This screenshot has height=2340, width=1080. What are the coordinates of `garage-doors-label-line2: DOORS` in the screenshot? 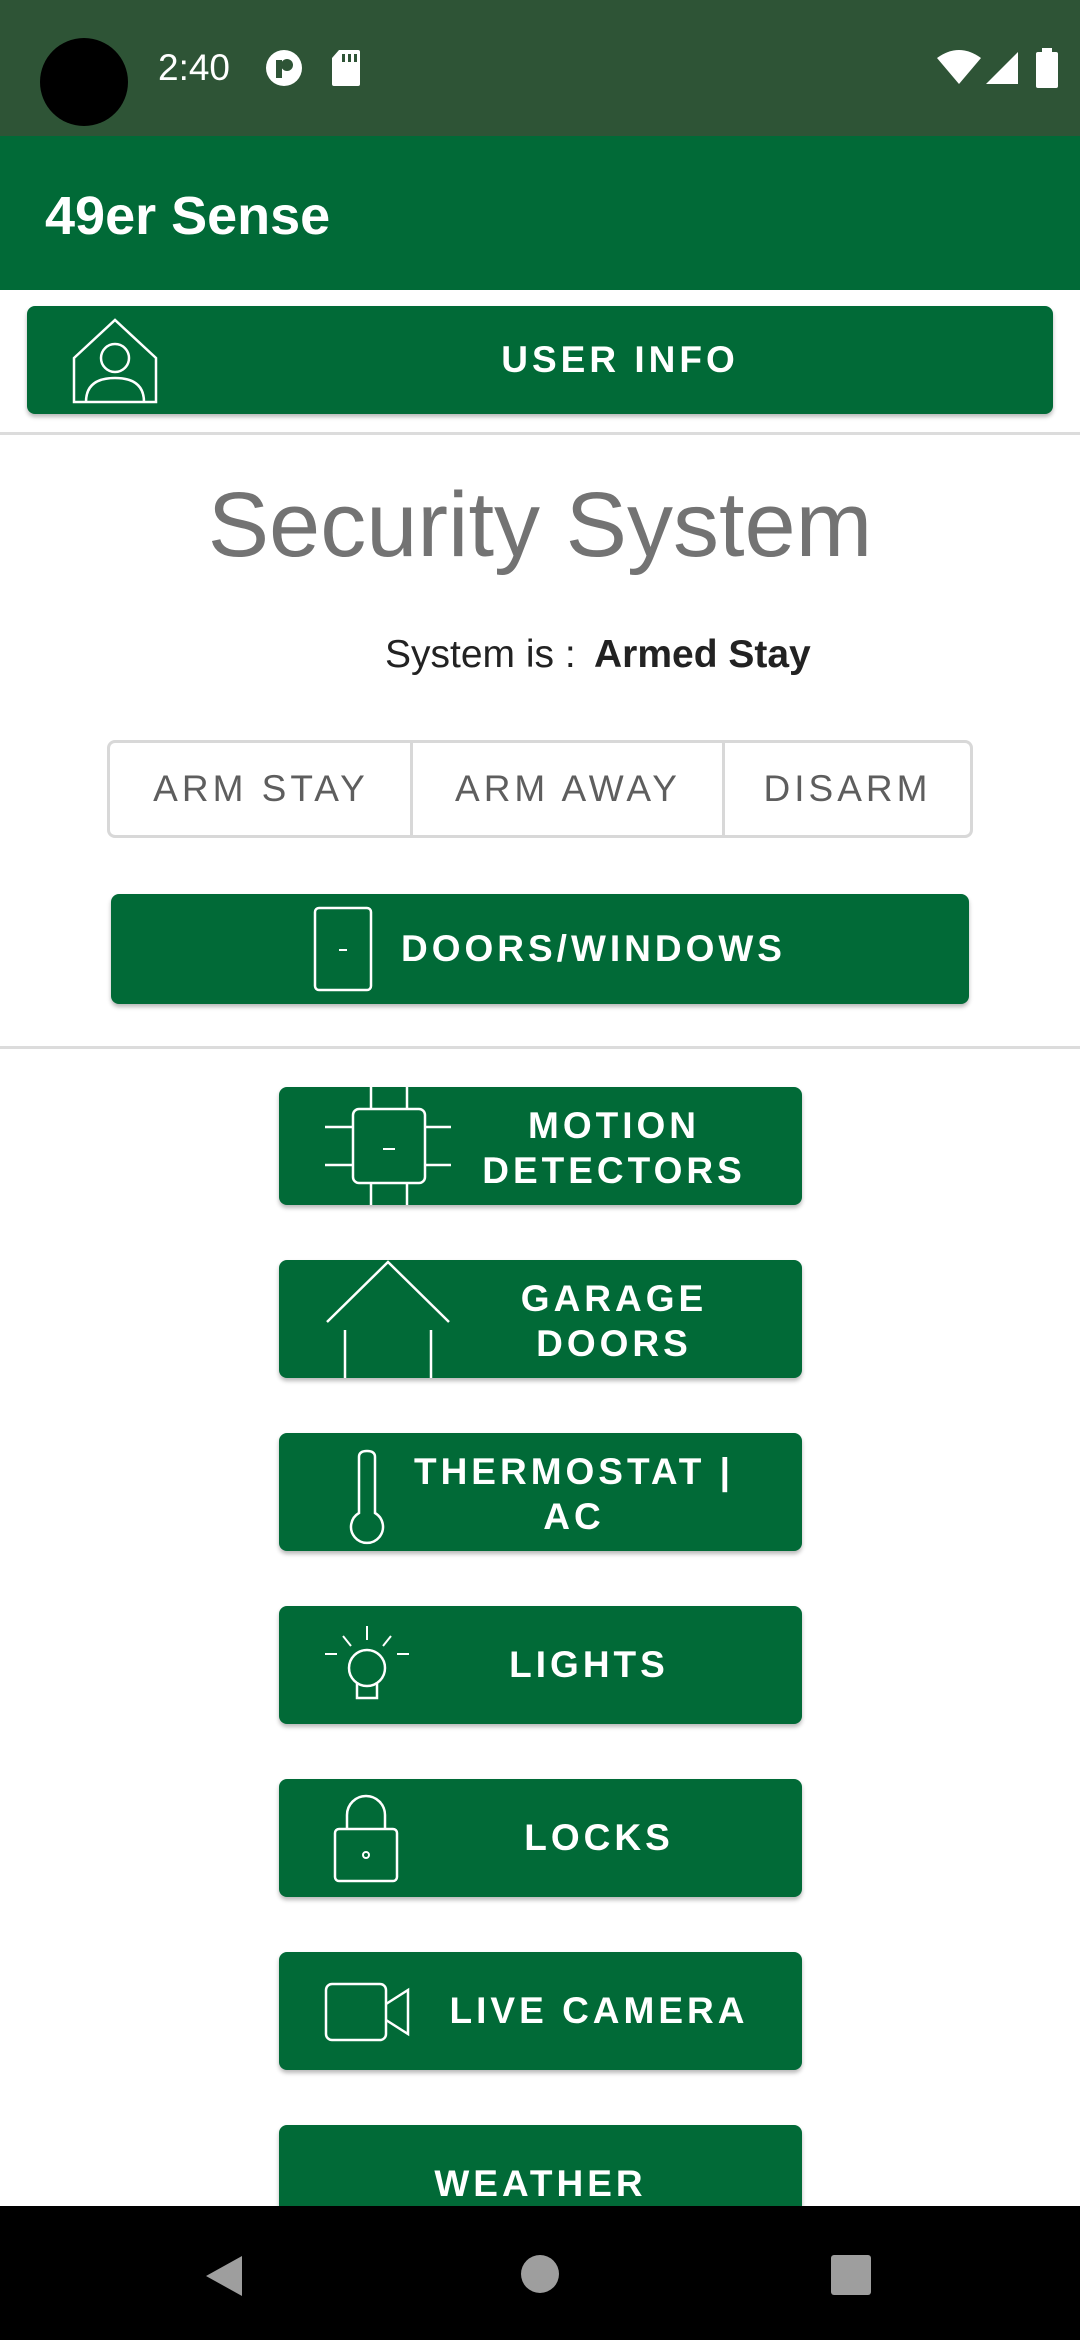 It's located at (614, 1343).